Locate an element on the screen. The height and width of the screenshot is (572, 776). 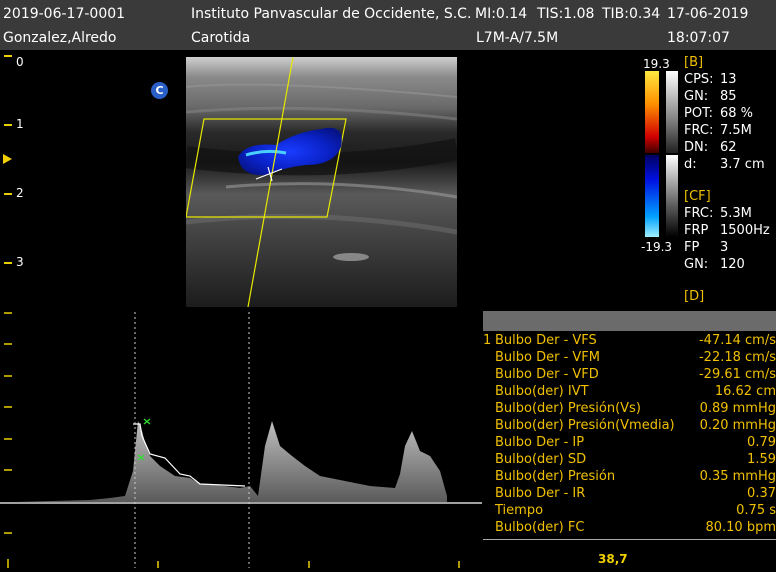
depth-label-1: 1 is located at coordinates (20, 124).